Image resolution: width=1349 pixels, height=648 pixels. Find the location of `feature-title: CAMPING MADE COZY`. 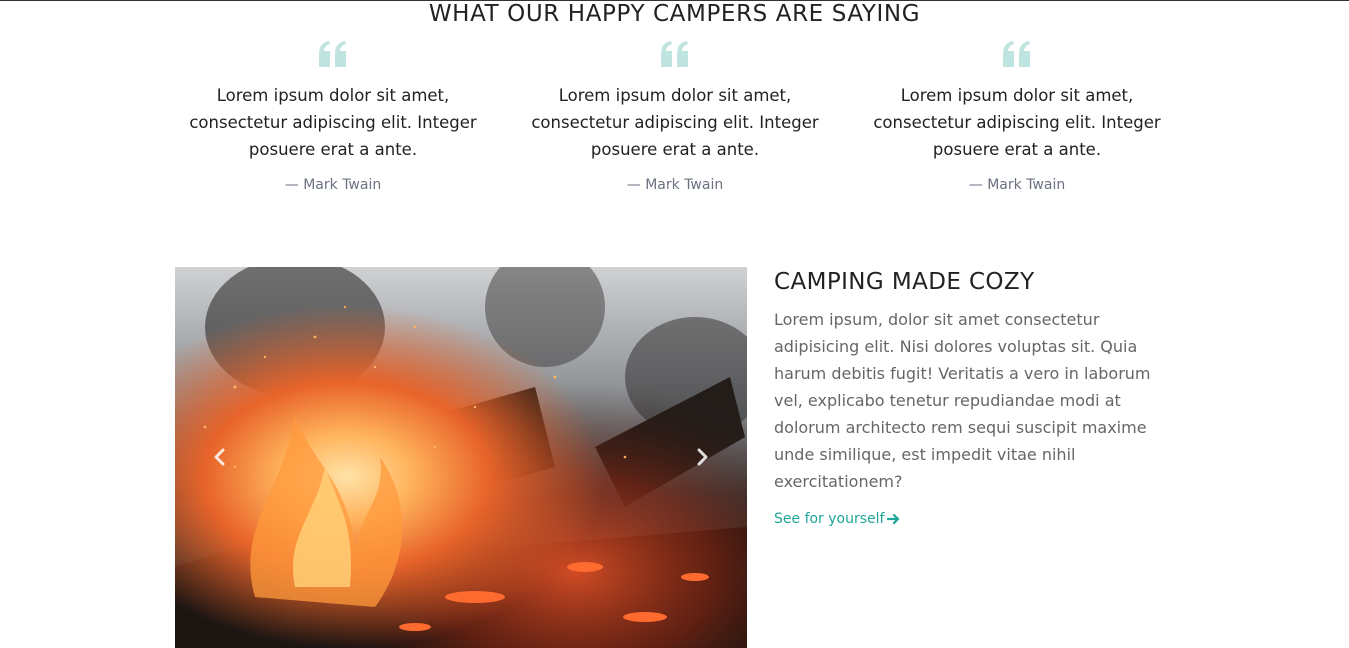

feature-title: CAMPING MADE COZY is located at coordinates (904, 282).